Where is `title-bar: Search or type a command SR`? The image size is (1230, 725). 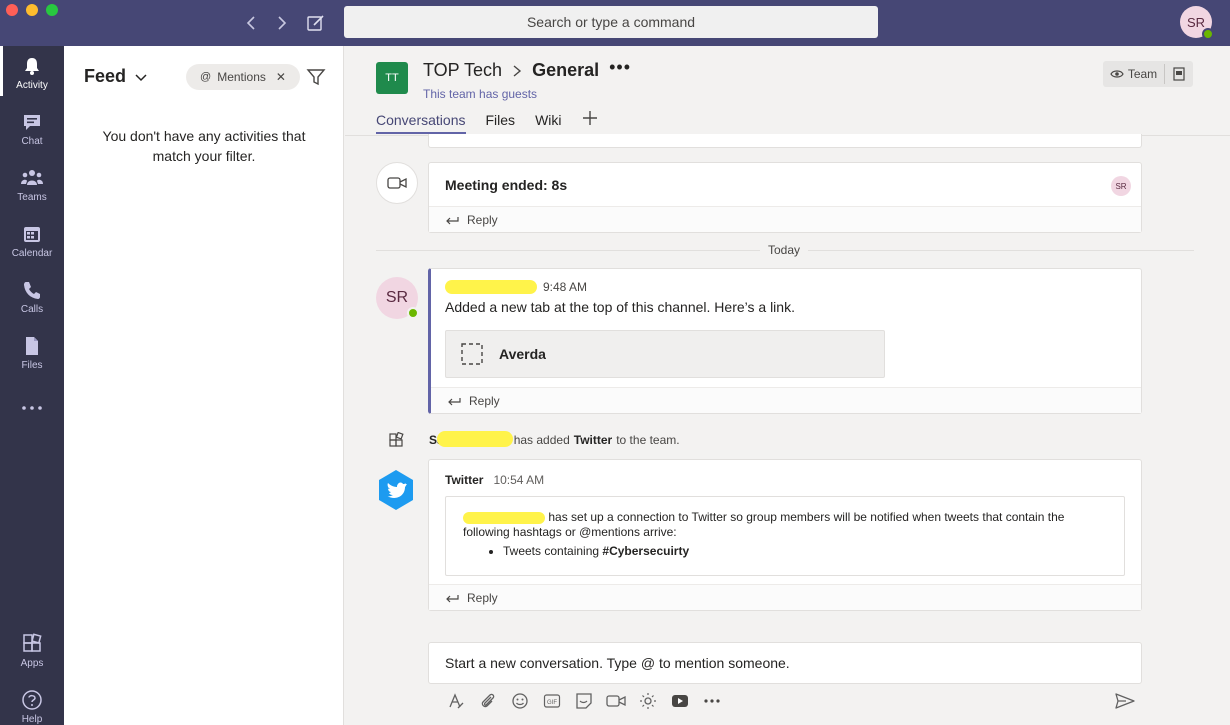 title-bar: Search or type a command SR is located at coordinates (615, 23).